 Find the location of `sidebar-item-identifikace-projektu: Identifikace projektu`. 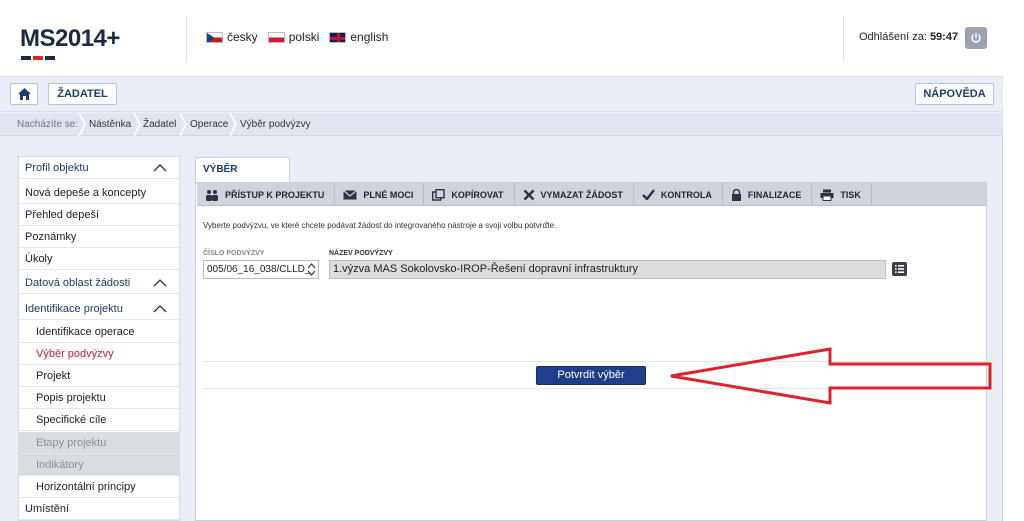

sidebar-item-identifikace-projektu: Identifikace projektu is located at coordinates (99, 309).